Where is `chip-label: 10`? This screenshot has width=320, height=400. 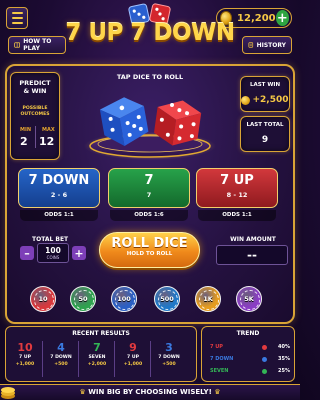 chip-label: 10 is located at coordinates (43, 299).